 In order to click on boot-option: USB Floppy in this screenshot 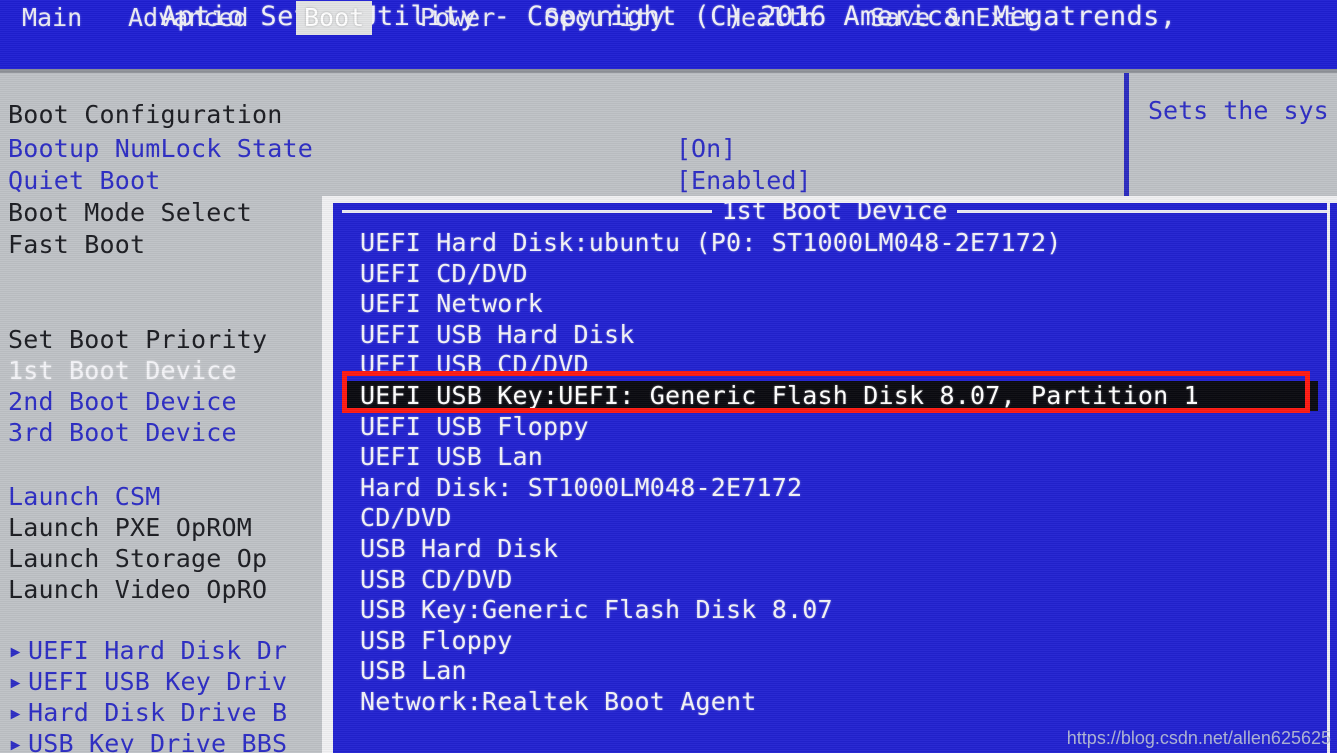, I will do `click(436, 641)`.